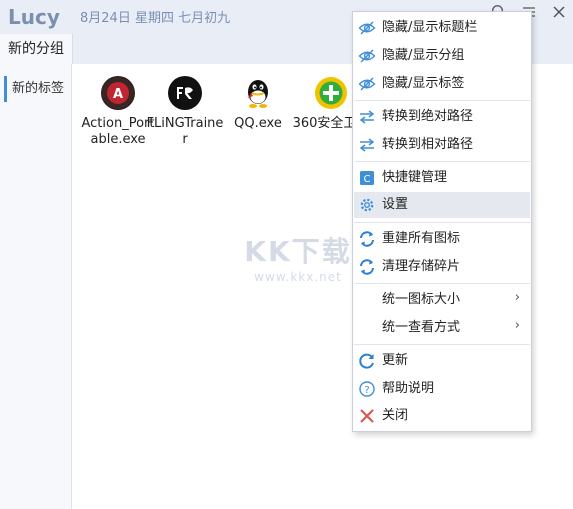 The image size is (573, 509). I want to click on svg-text: A, so click(118, 94).